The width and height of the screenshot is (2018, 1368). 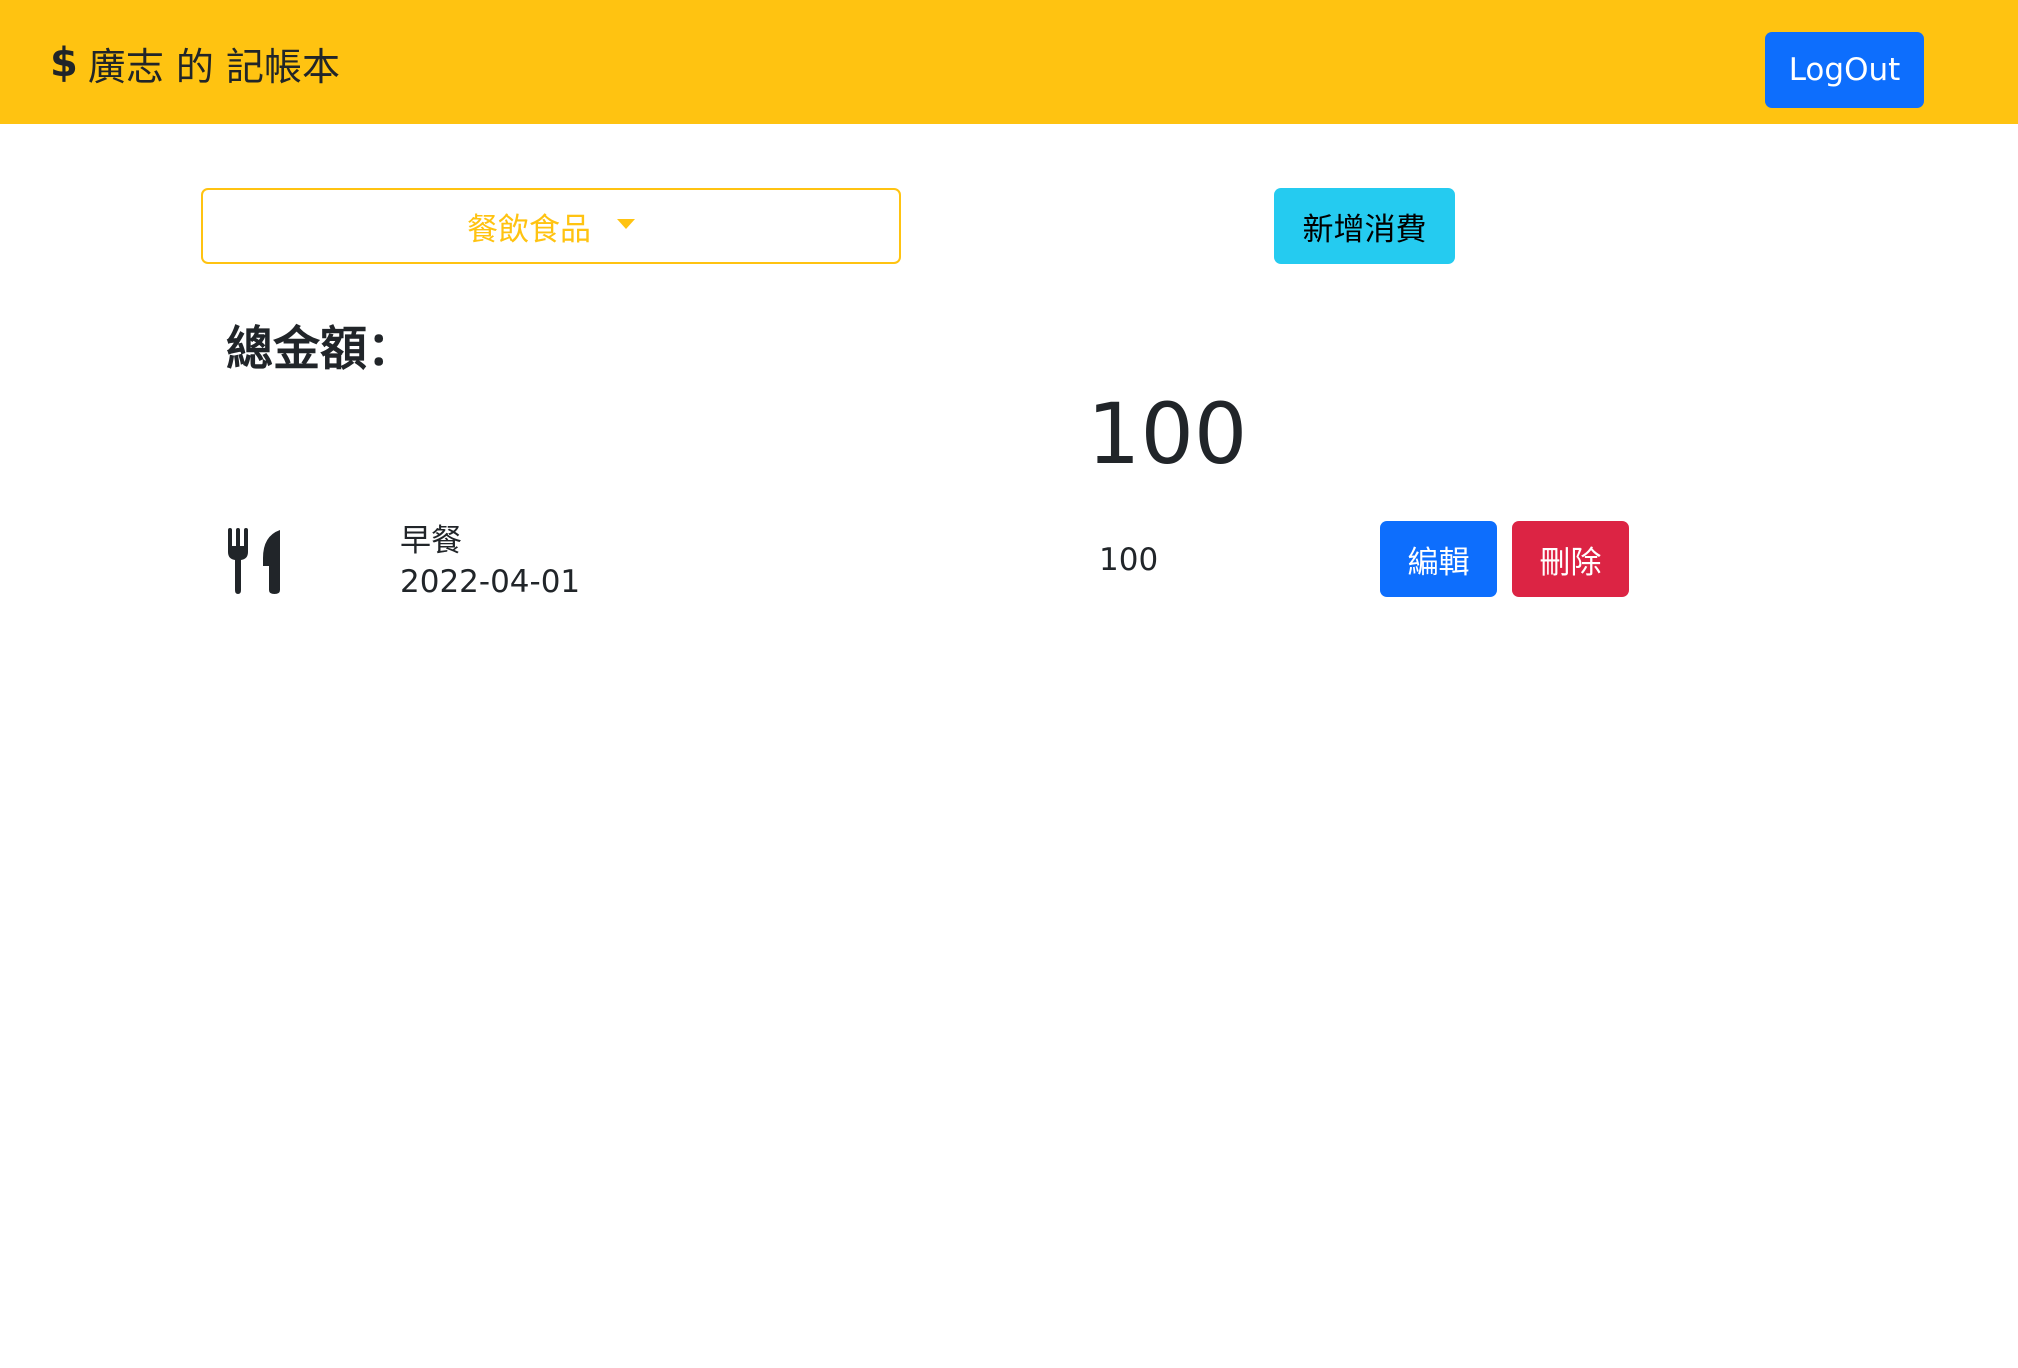 What do you see at coordinates (1009, 62) in the screenshot?
I see `top-navbar: $ 廣志 的 記帳本 LogOut` at bounding box center [1009, 62].